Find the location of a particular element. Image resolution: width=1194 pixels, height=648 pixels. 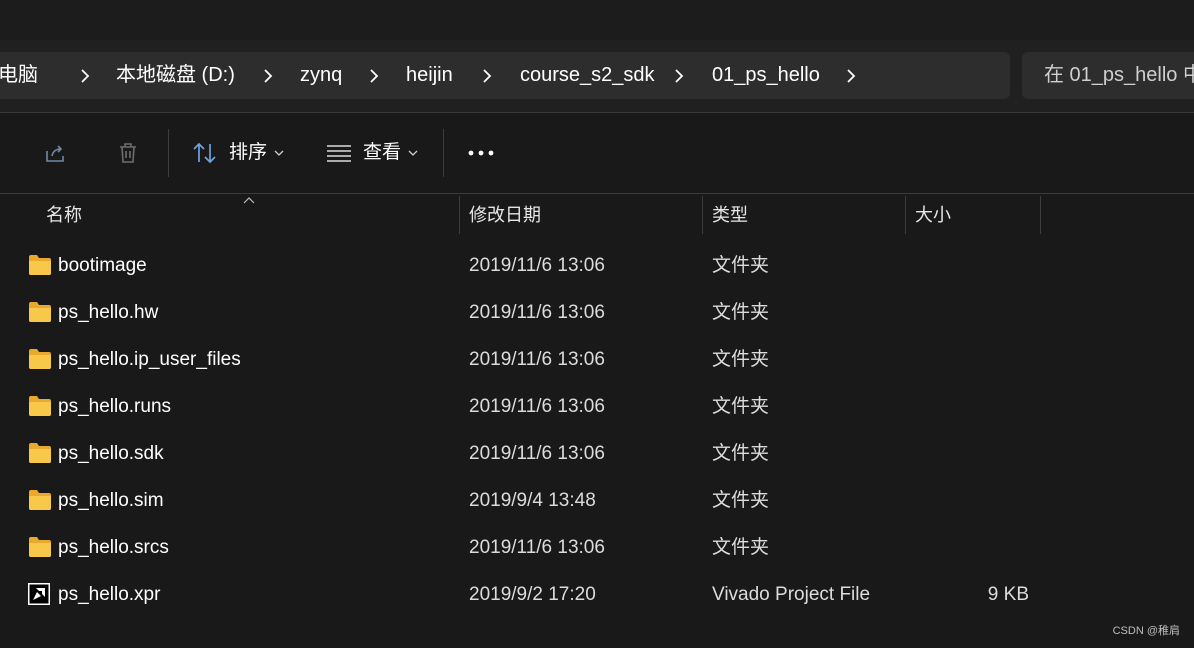

file-date: 2019/9/4 13:48 is located at coordinates (532, 500).